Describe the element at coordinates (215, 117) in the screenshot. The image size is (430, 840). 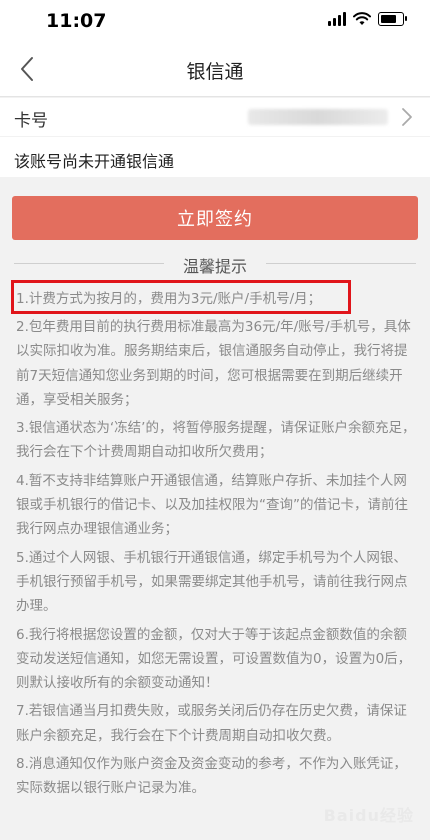
I see `card-number-row: 卡号` at that location.